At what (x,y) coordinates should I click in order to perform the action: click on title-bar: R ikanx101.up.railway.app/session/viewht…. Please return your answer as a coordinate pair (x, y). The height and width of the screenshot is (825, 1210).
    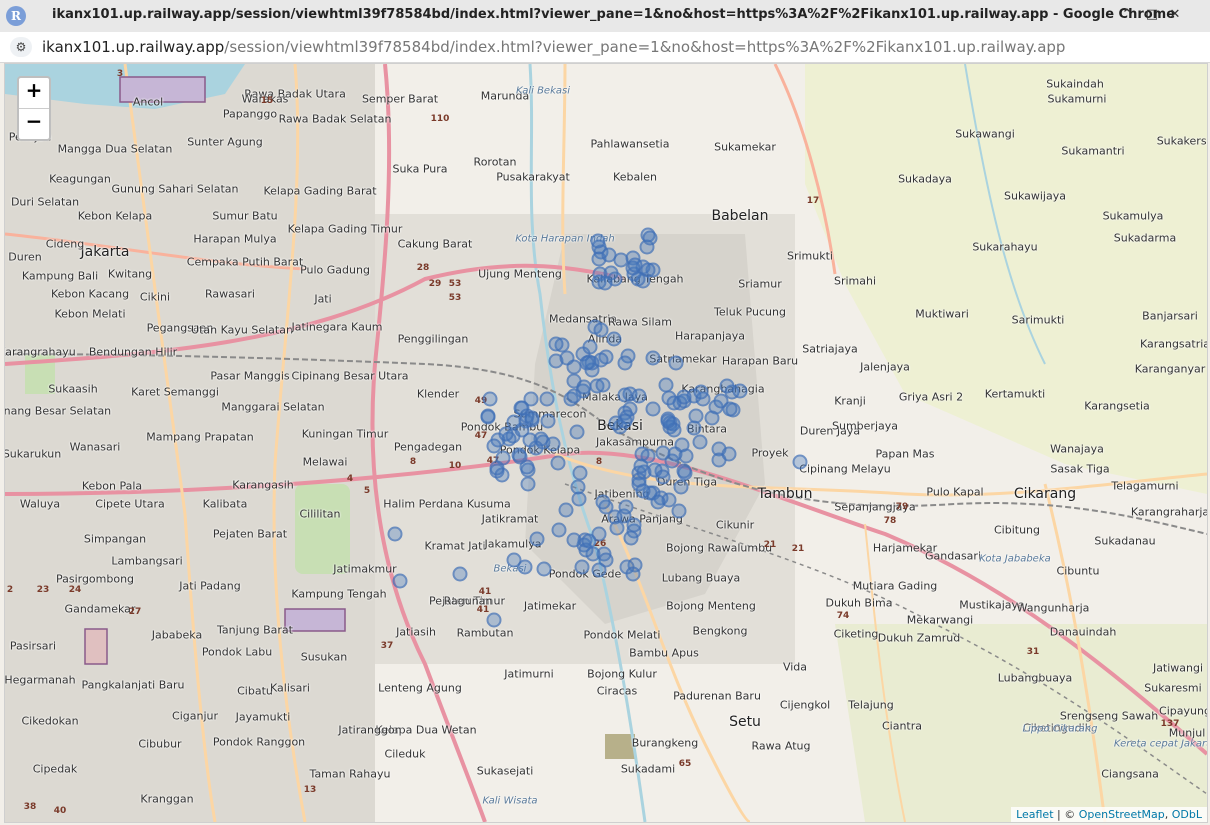
    Looking at the image, I should click on (605, 16).